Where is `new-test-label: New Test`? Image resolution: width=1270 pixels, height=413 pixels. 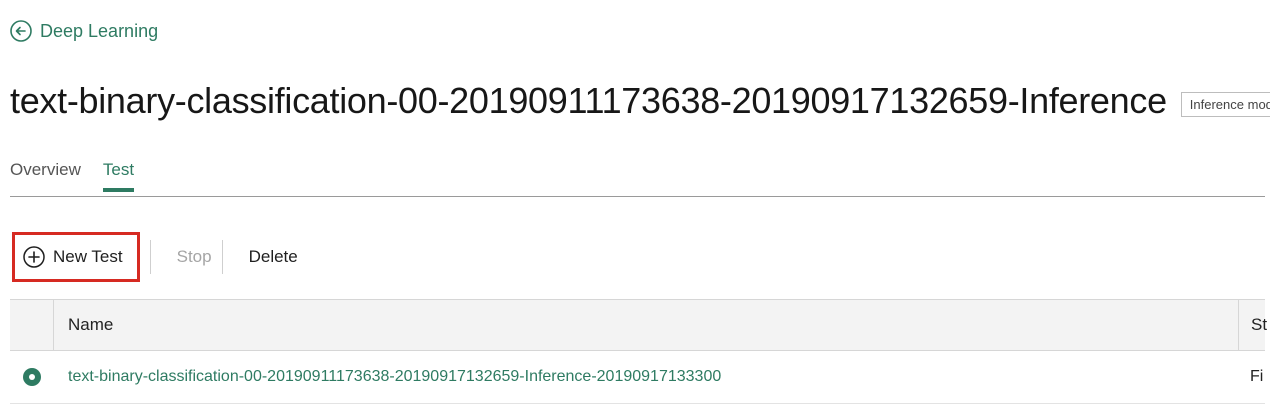 new-test-label: New Test is located at coordinates (88, 256).